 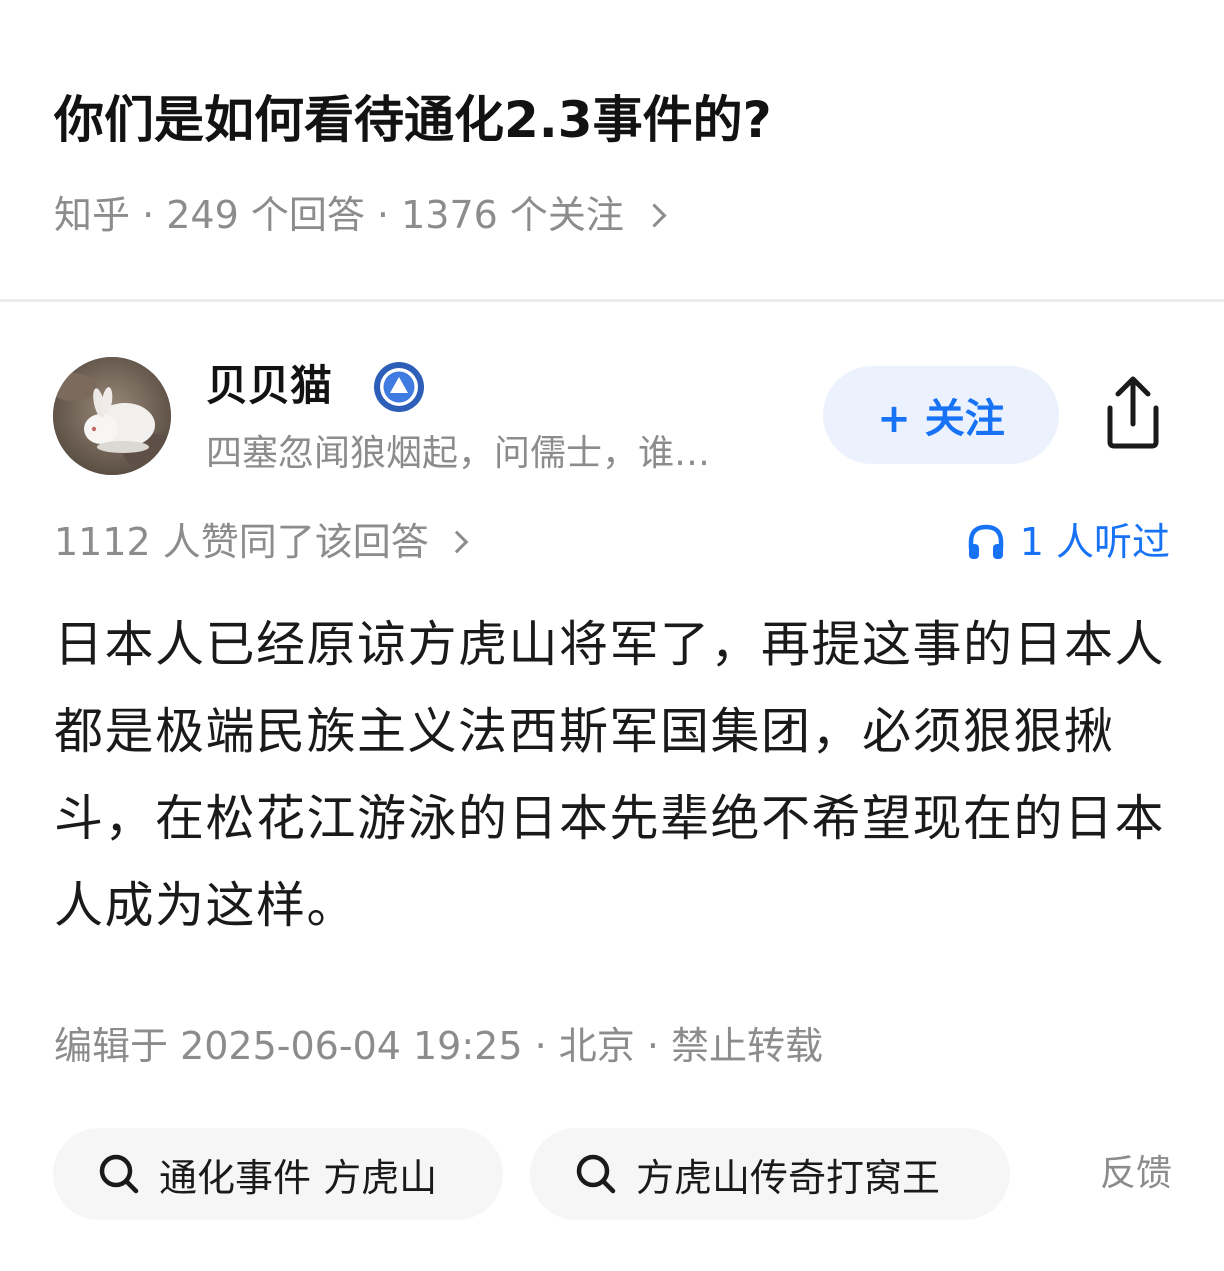 I want to click on related-search-label: 通化事件 方虎山, so click(x=298, y=1177).